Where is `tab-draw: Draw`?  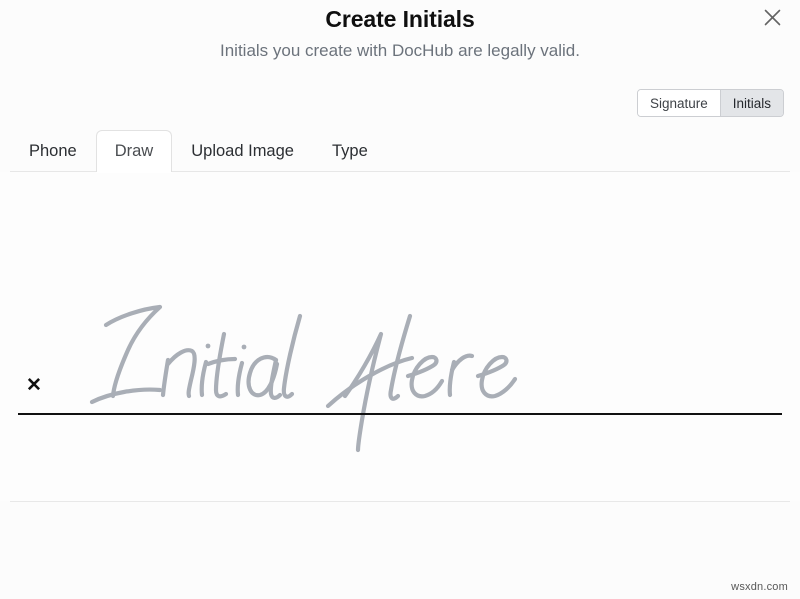
tab-draw: Draw is located at coordinates (134, 151).